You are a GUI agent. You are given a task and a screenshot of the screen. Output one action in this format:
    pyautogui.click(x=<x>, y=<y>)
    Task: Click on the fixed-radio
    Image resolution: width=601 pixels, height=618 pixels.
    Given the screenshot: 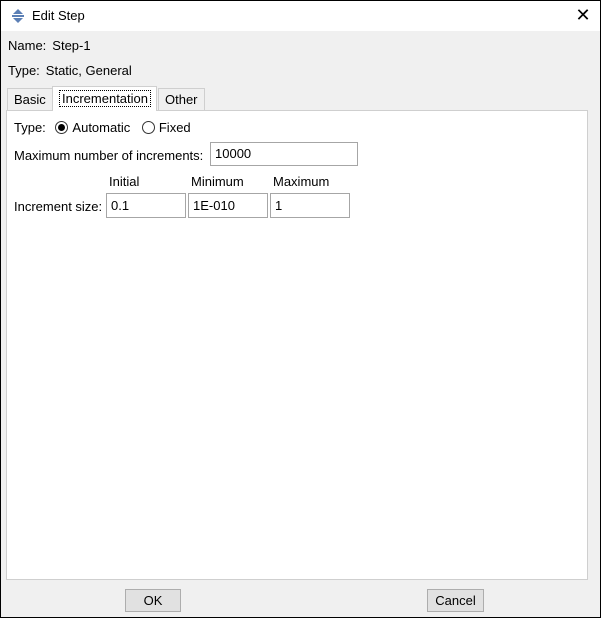 What is the action you would take?
    pyautogui.click(x=148, y=127)
    